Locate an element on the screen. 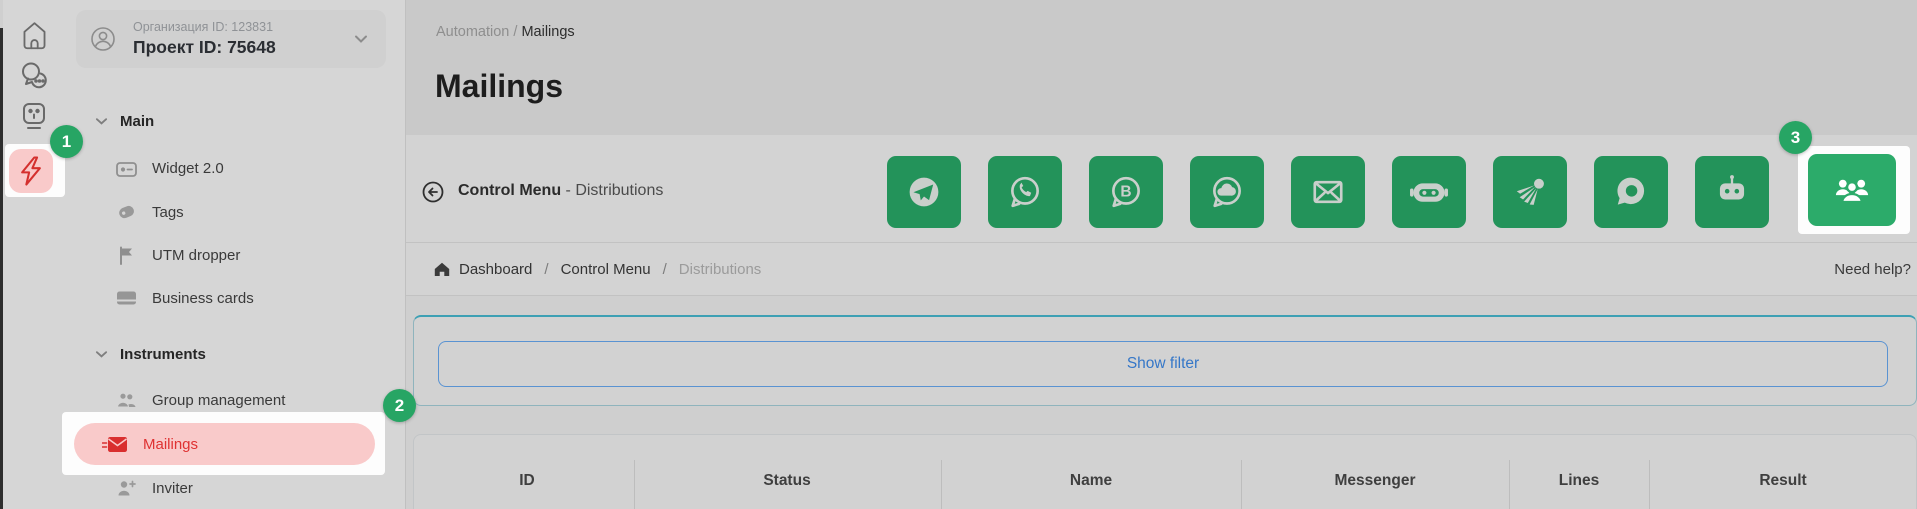 This screenshot has height=509, width=1917. chat-ring-icon is located at coordinates (1631, 191).